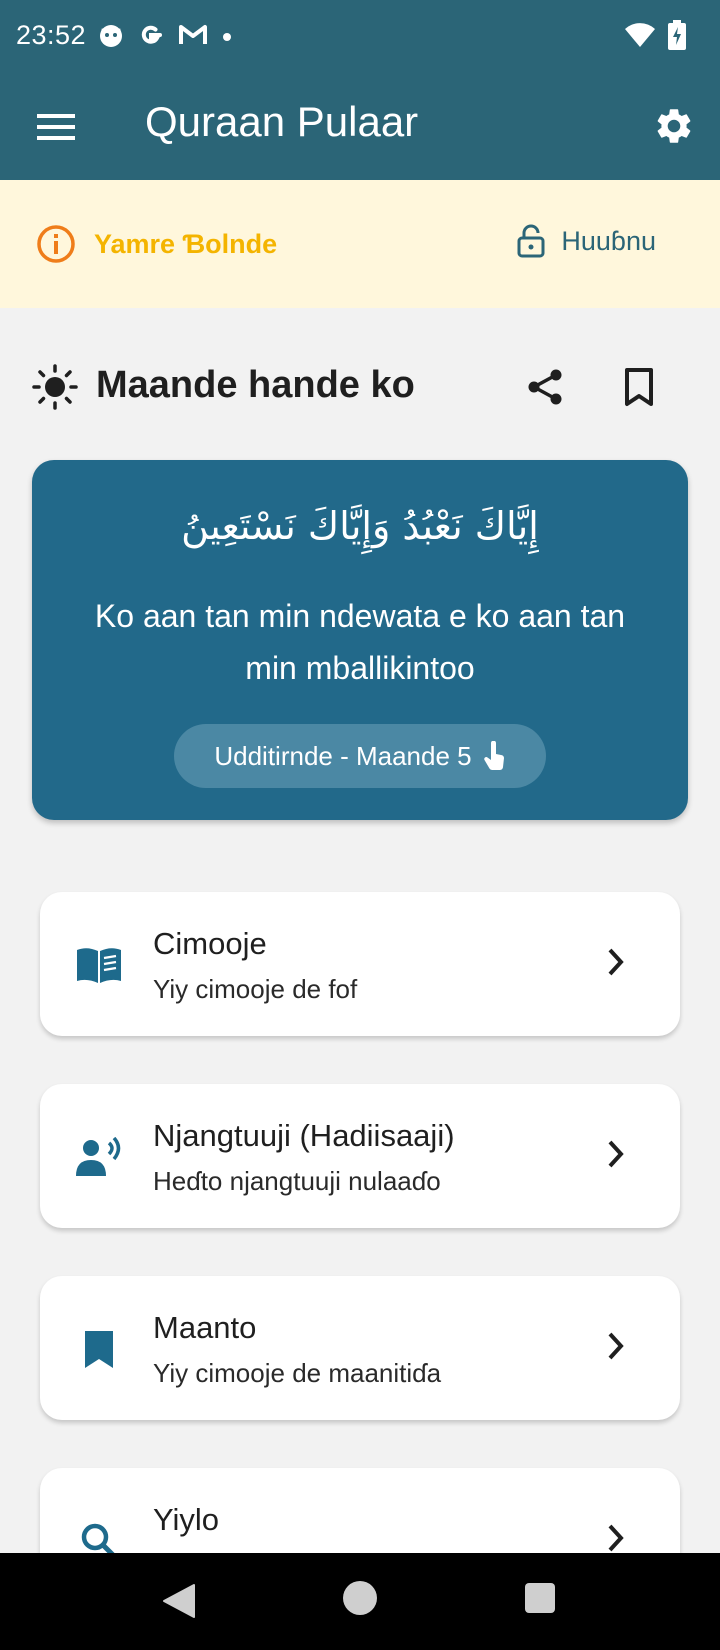 The height and width of the screenshot is (1650, 720). I want to click on share-button, so click(545, 387).